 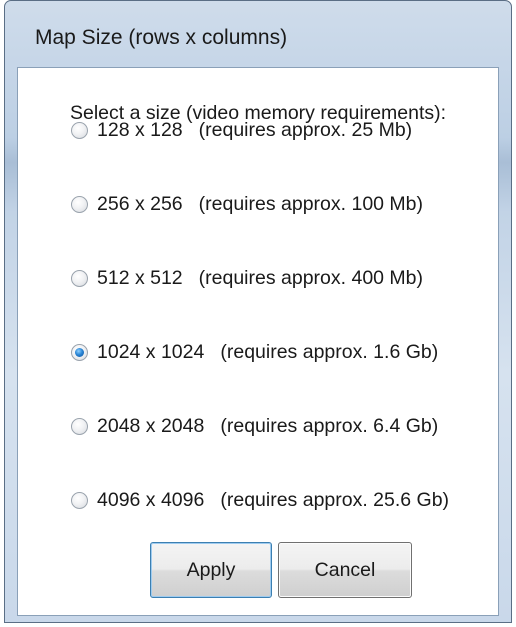 What do you see at coordinates (151, 425) in the screenshot?
I see `size-label-2048: 2048 x 2048` at bounding box center [151, 425].